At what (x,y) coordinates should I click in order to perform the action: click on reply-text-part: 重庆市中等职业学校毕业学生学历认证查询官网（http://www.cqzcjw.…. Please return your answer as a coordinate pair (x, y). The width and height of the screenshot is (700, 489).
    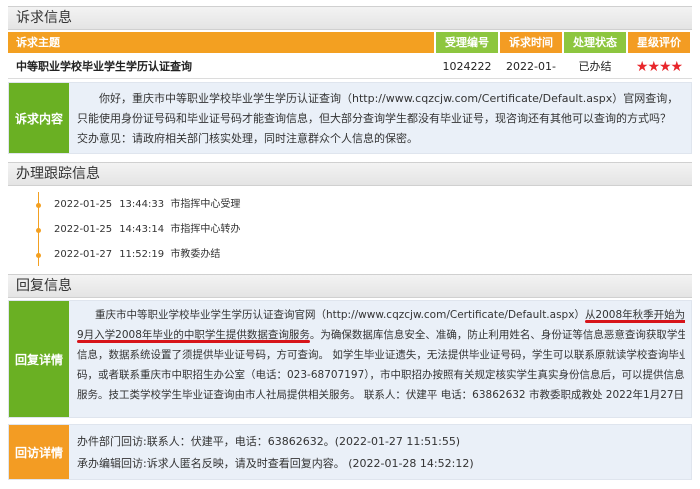
    Looking at the image, I should click on (340, 315).